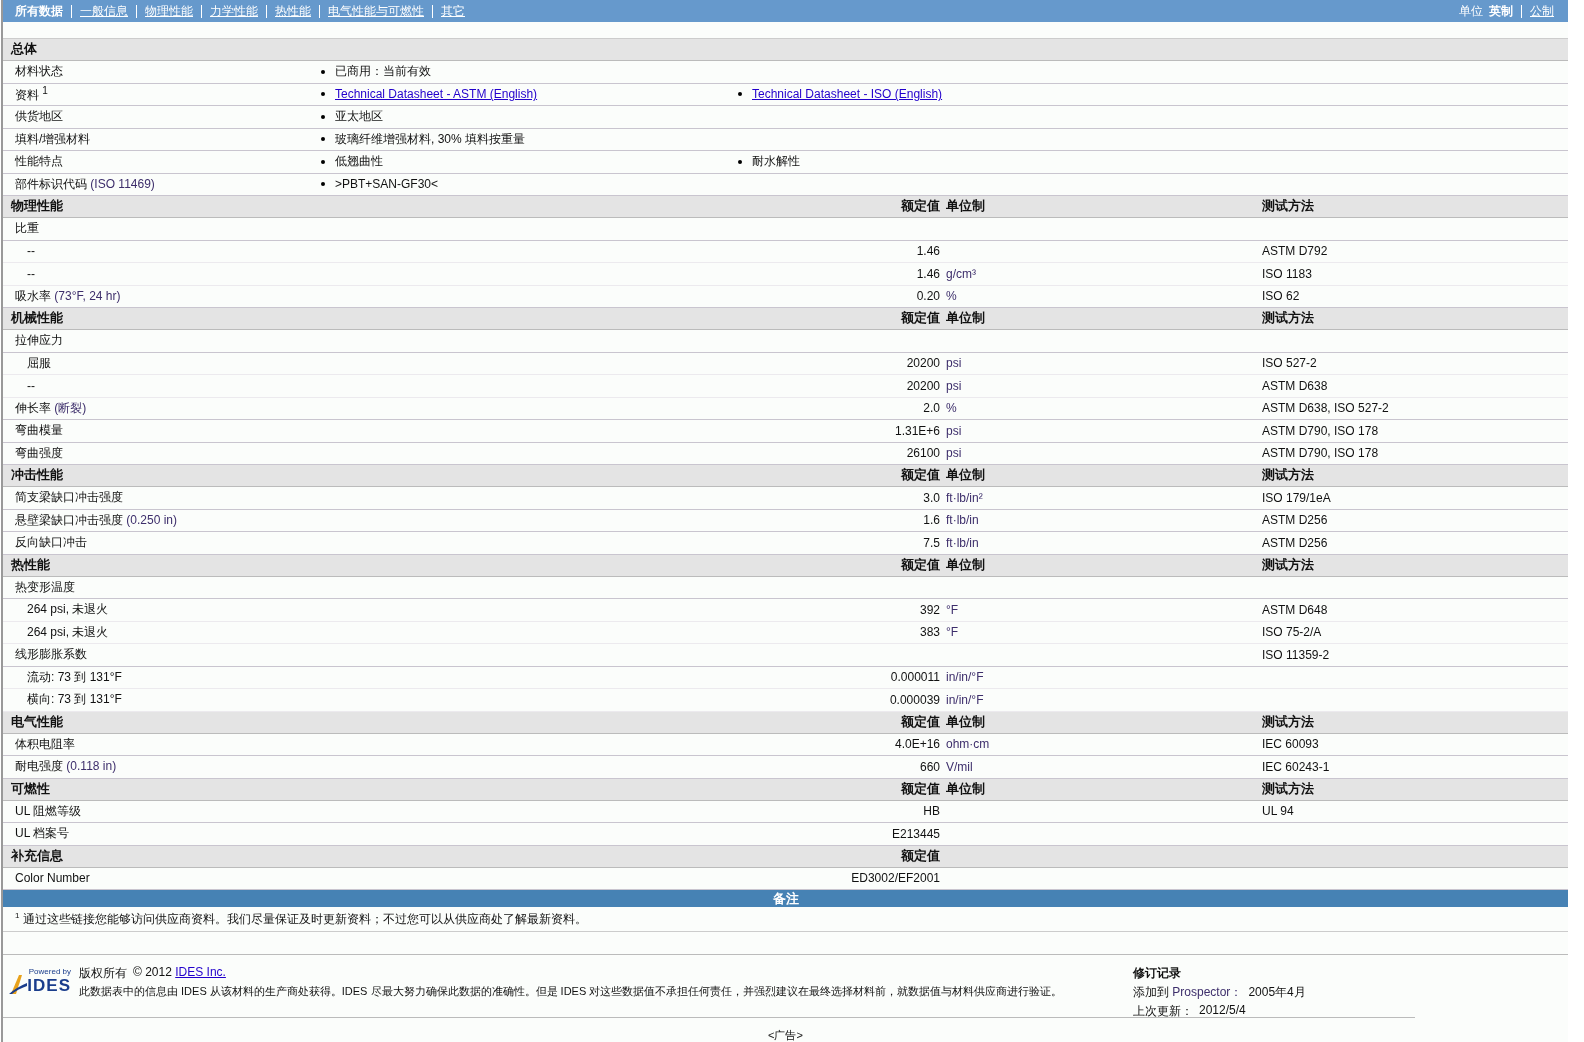  What do you see at coordinates (1296, 497) in the screenshot?
I see `test-method: ISO 179/1eA` at bounding box center [1296, 497].